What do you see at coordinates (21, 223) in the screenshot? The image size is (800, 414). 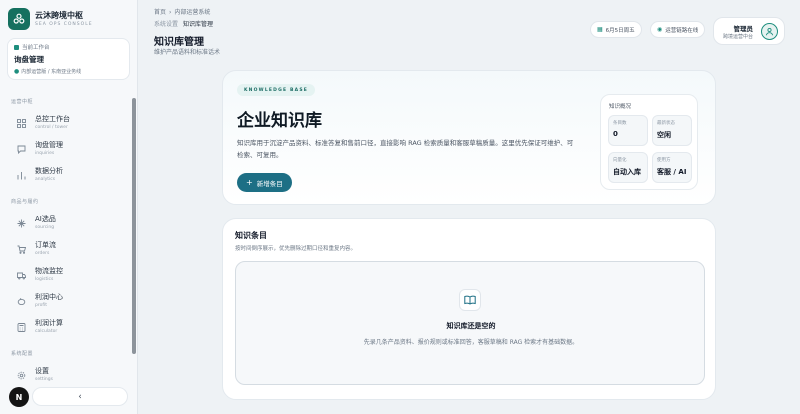 I see `sparkle-icon` at bounding box center [21, 223].